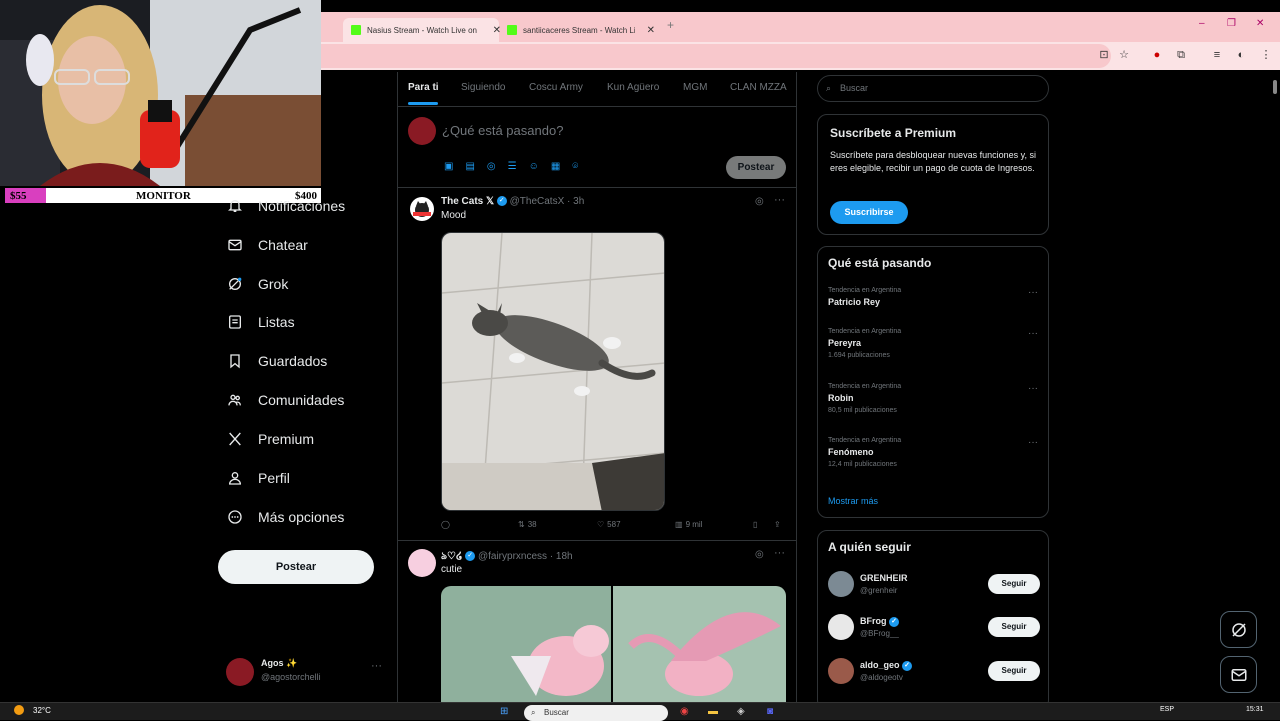 This screenshot has height=721, width=1280. I want to click on star-icon: ☆, so click(1124, 55).